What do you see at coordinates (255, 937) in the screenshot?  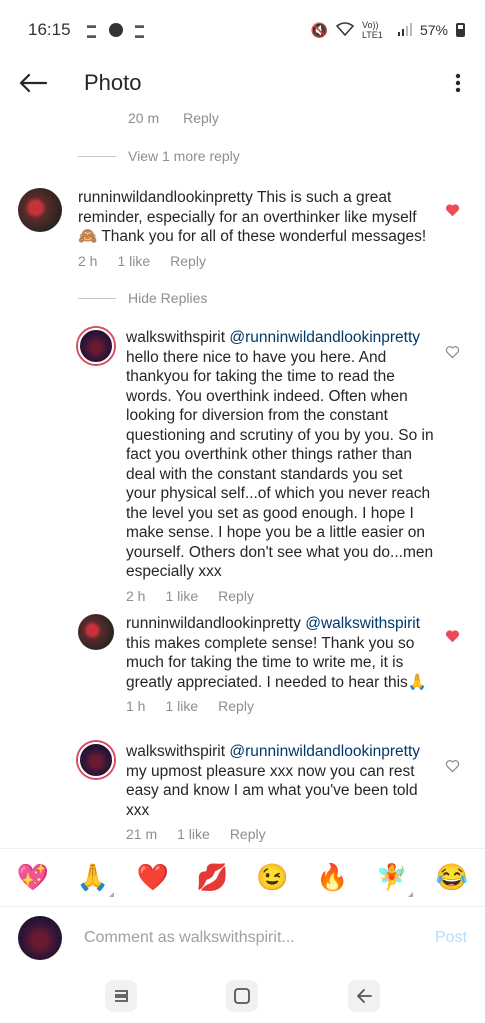 I see `comment-input` at bounding box center [255, 937].